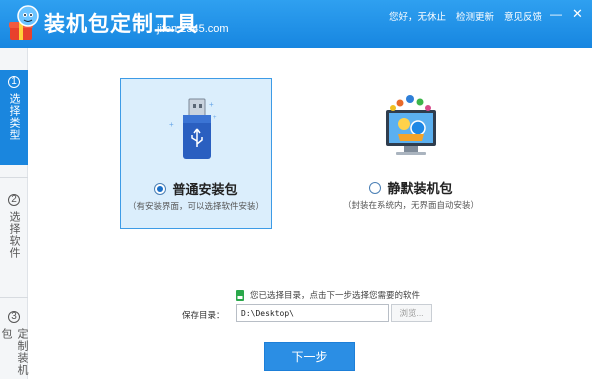 The image size is (592, 379). Describe the element at coordinates (475, 16) in the screenshot. I see `check-update-link: 检测更新` at that location.